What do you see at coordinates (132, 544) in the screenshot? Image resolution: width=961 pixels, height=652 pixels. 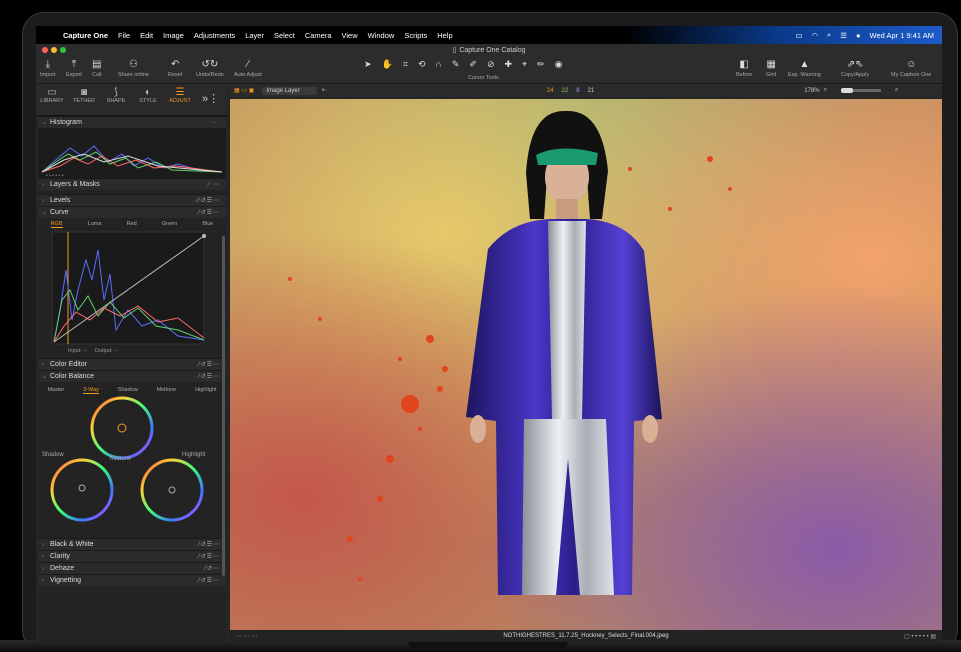 I see `black-white-header: › Black & White ⁄↺☰⋯` at bounding box center [132, 544].